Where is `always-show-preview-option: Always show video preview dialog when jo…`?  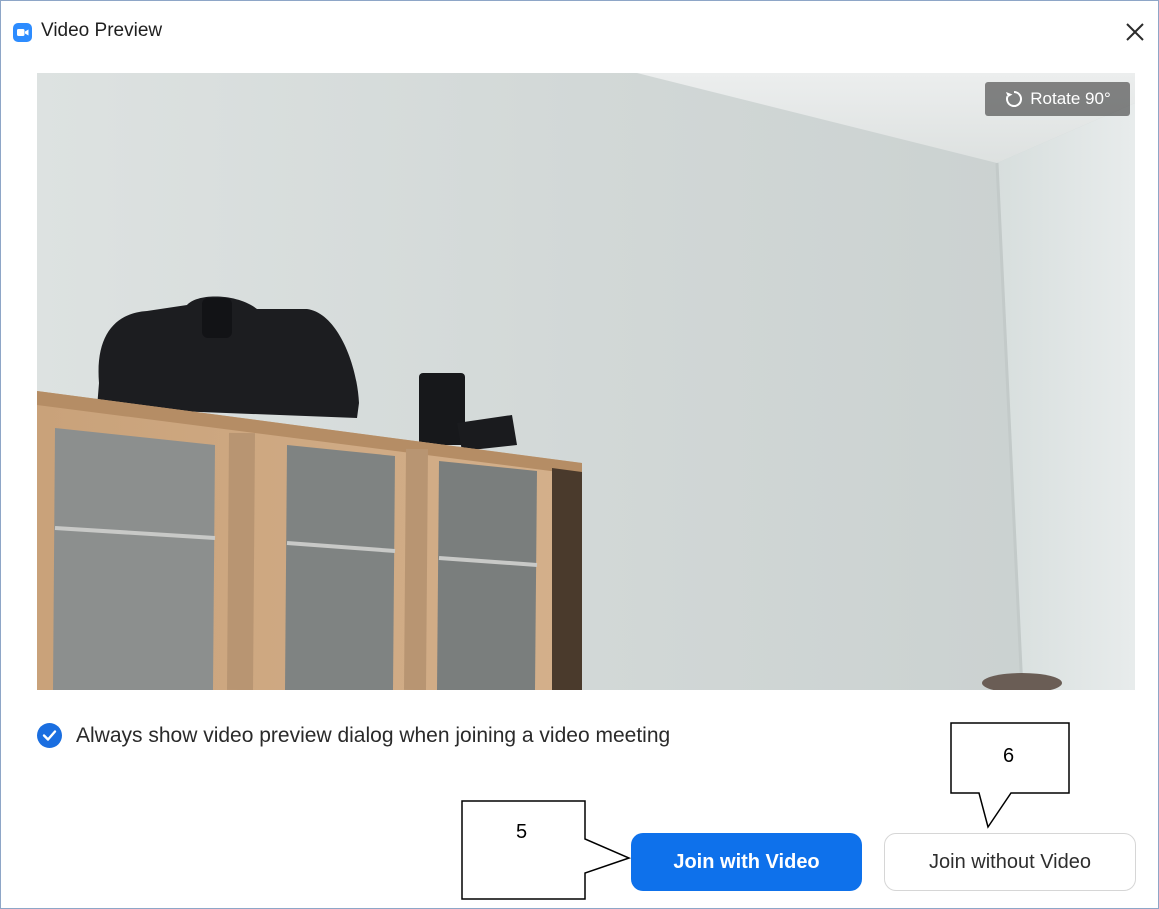 always-show-preview-option: Always show video preview dialog when jo… is located at coordinates (353, 735).